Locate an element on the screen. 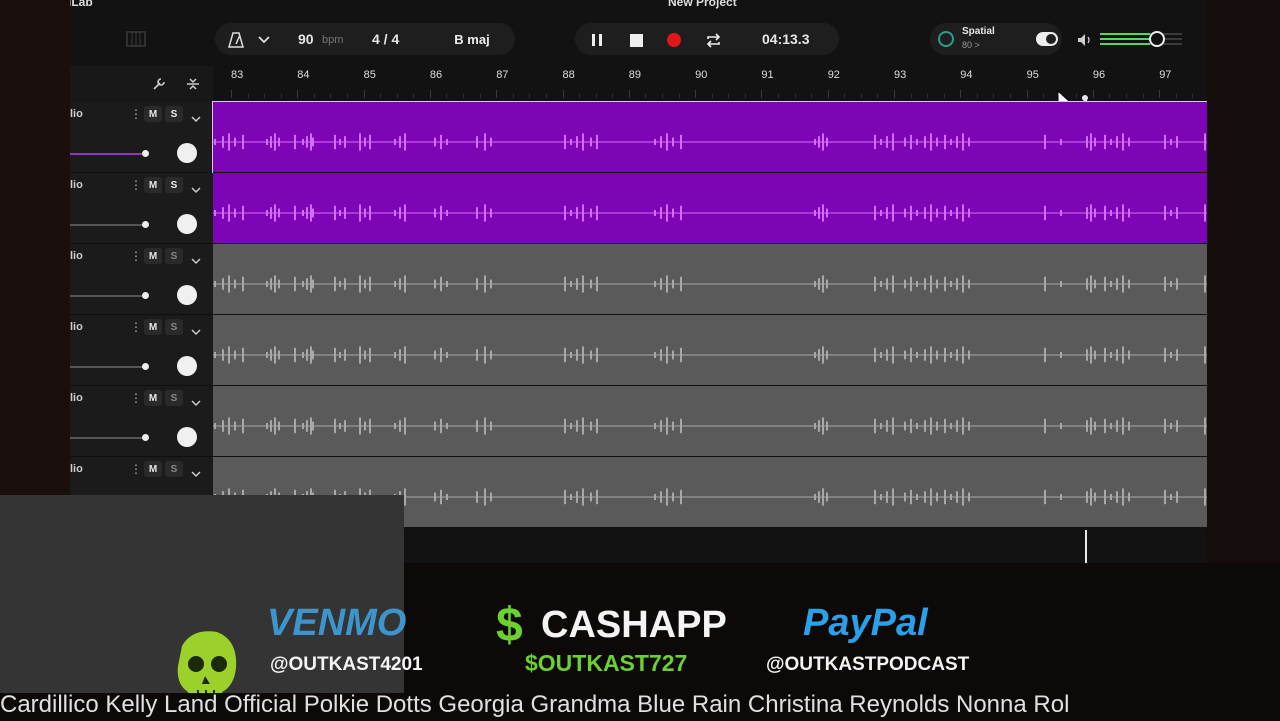  bar-number: 85 is located at coordinates (369, 75).